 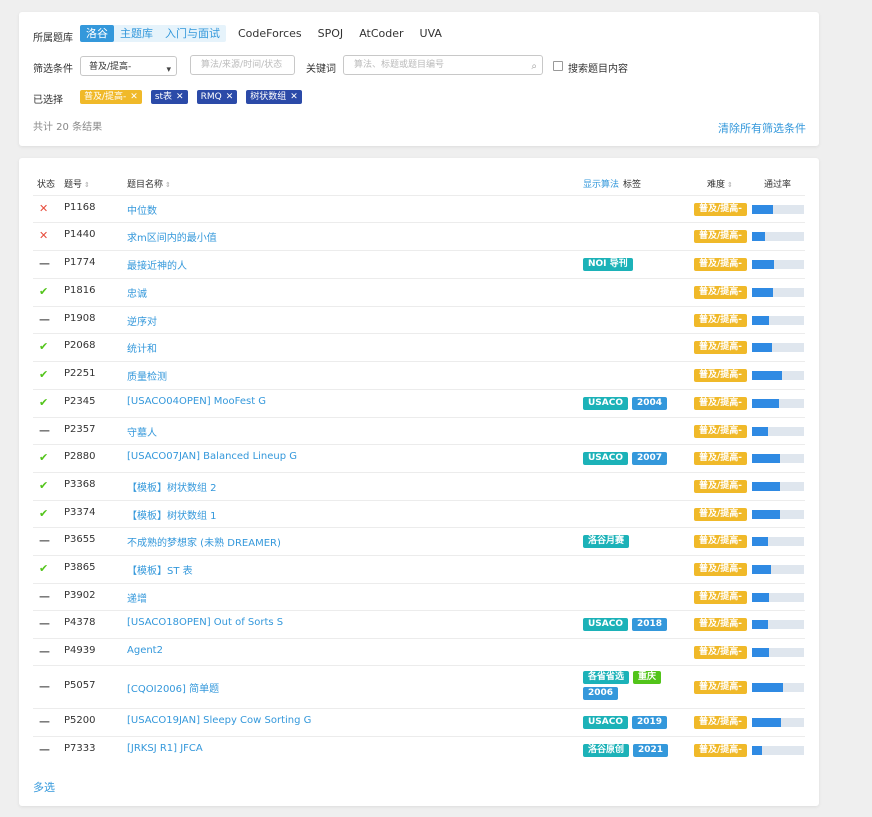 What do you see at coordinates (606, 677) in the screenshot?
I see `problem-tag: 各省省选` at bounding box center [606, 677].